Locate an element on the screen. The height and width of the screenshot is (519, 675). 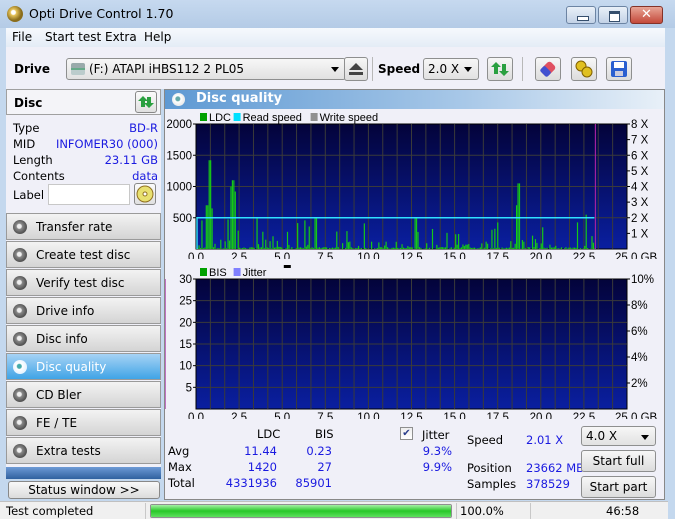
erase-button is located at coordinates (548, 69).